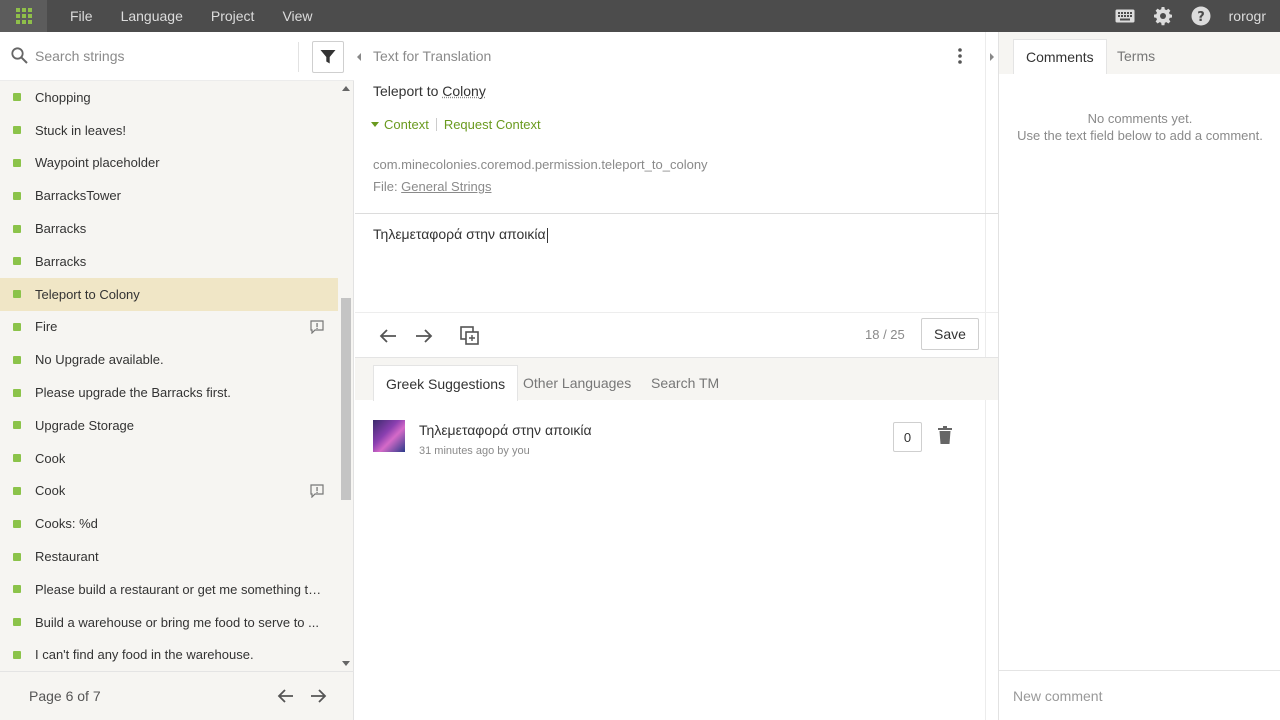 The height and width of the screenshot is (720, 1280). Describe the element at coordinates (169, 130) in the screenshot. I see `list-item: Stuck in leaves!` at that location.